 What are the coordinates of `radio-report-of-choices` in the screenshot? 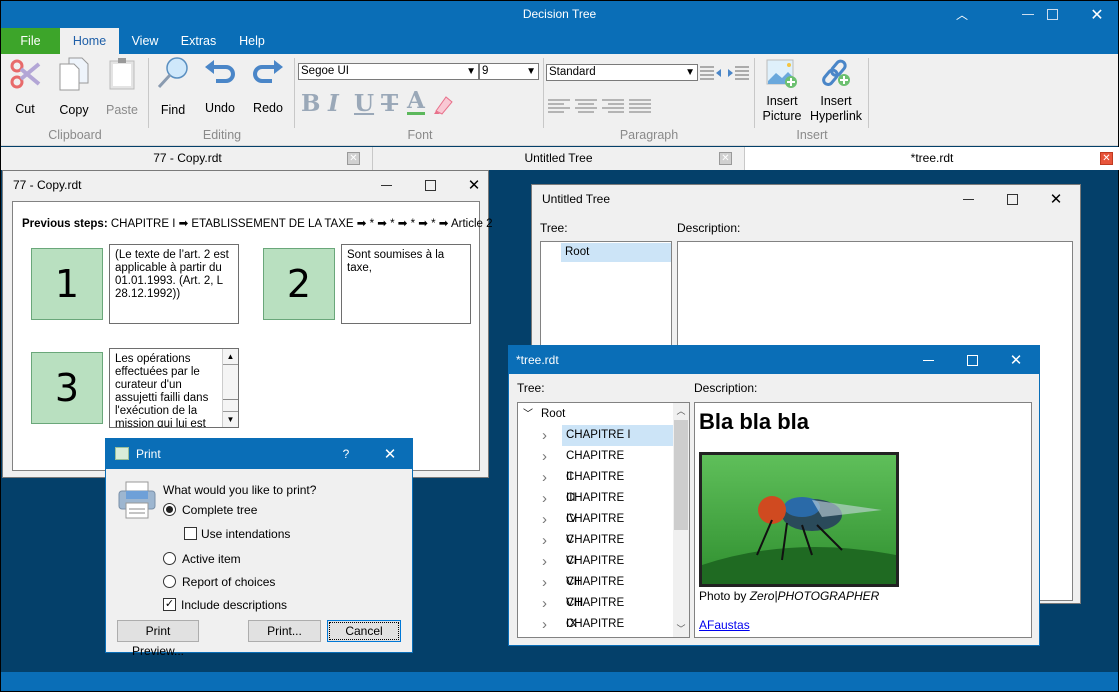 It's located at (169, 581).